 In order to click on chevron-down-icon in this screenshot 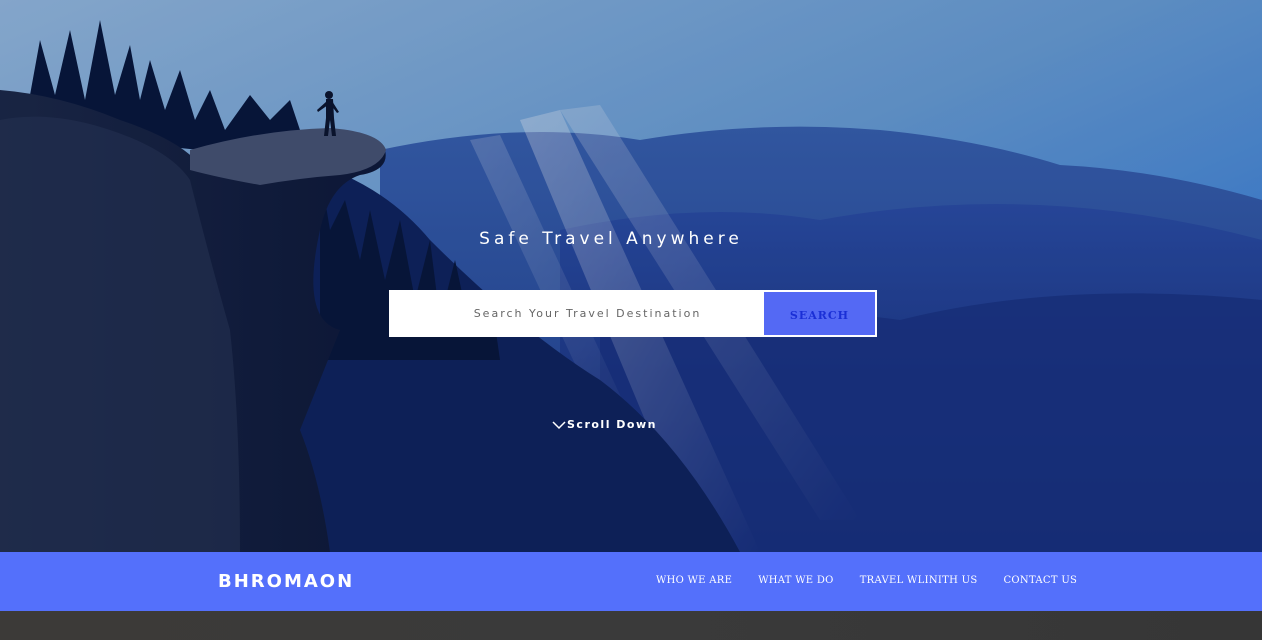, I will do `click(559, 425)`.